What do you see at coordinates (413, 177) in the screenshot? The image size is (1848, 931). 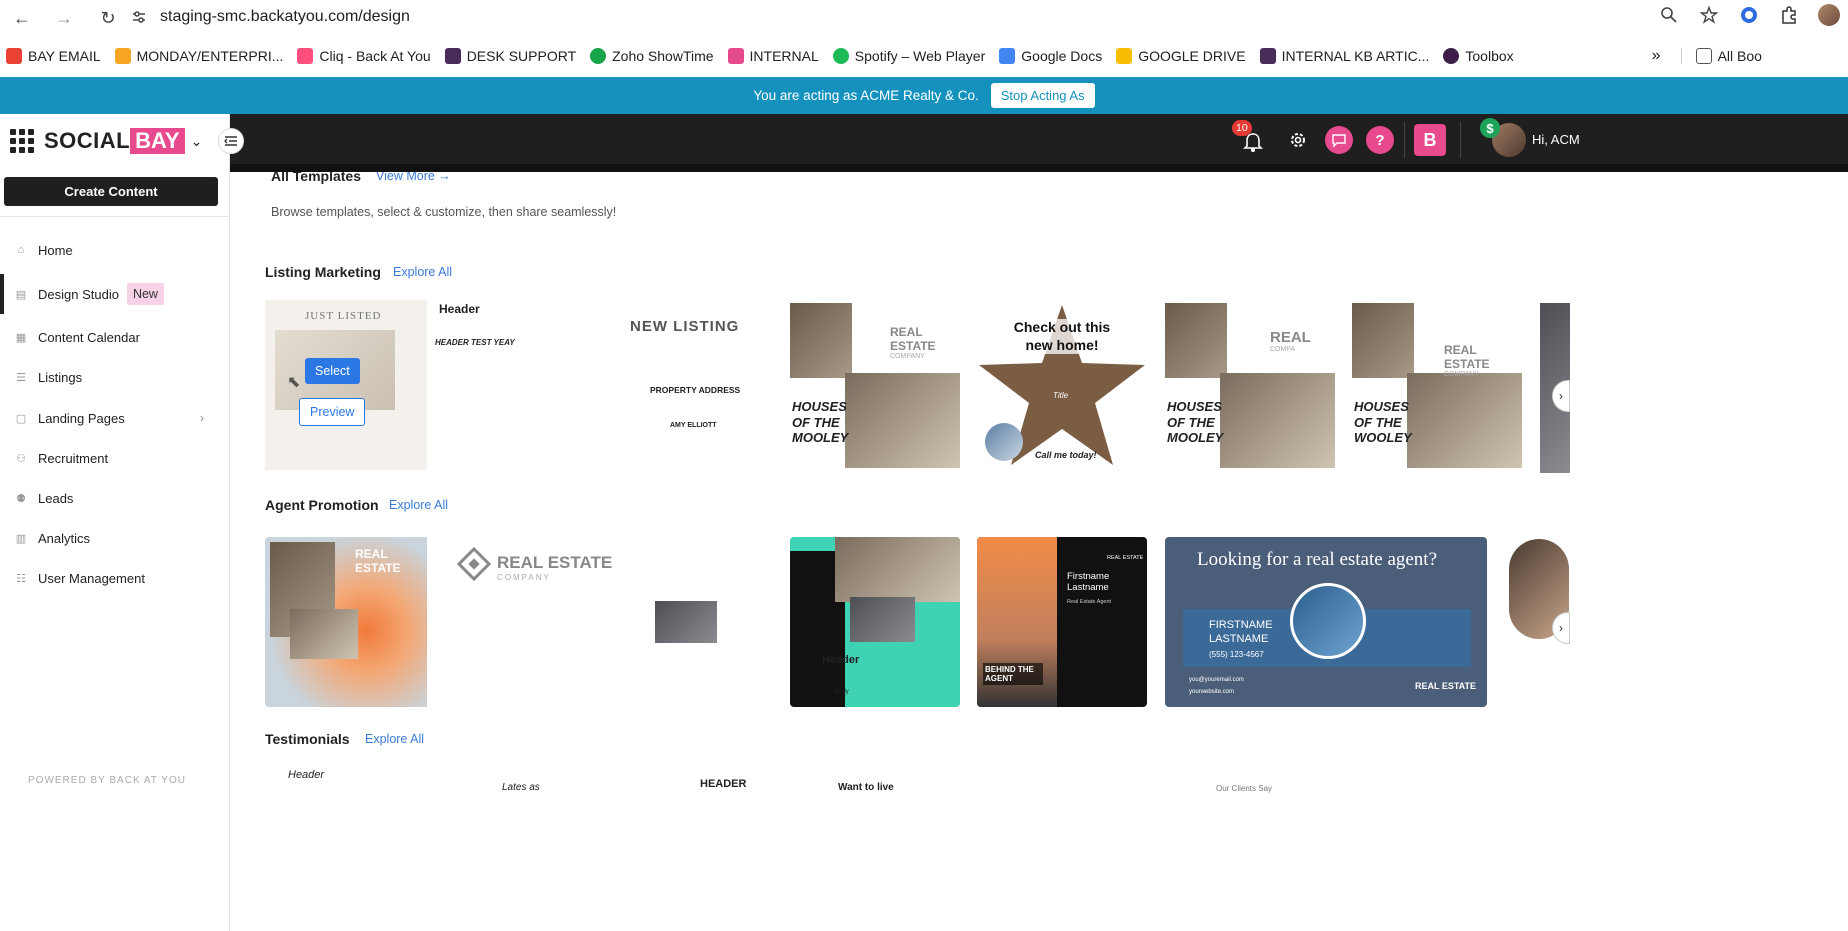 I see `view-more-link: View More →` at bounding box center [413, 177].